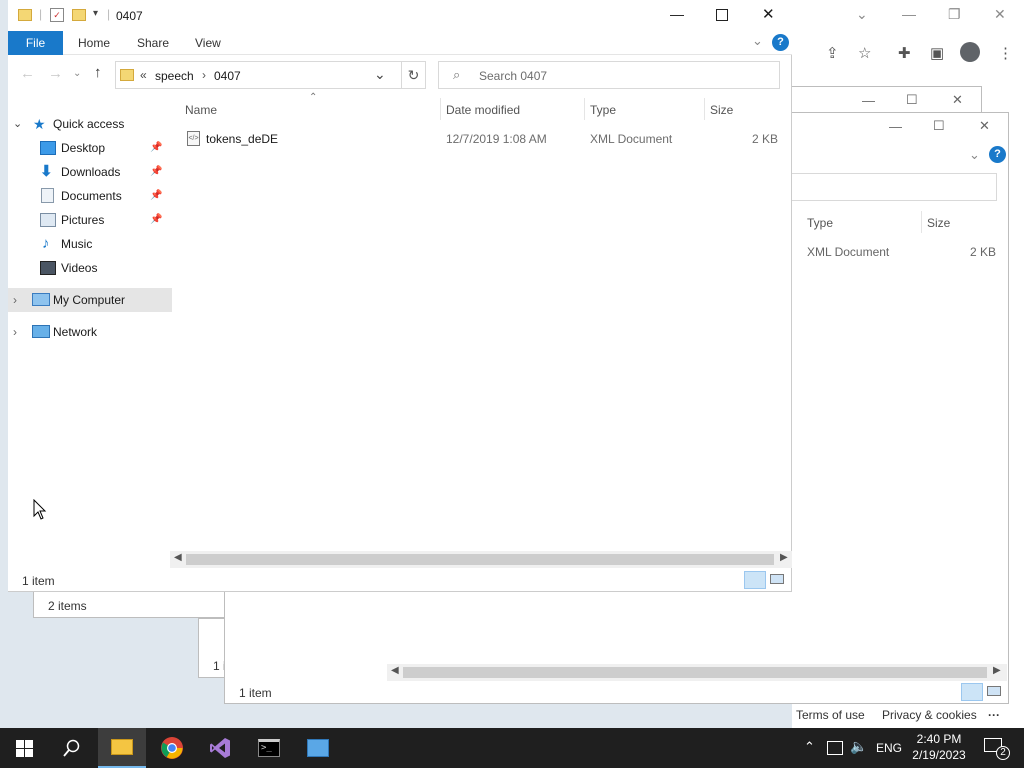  I want to click on nav-item-pictures: Pictures 📌, so click(90, 220).